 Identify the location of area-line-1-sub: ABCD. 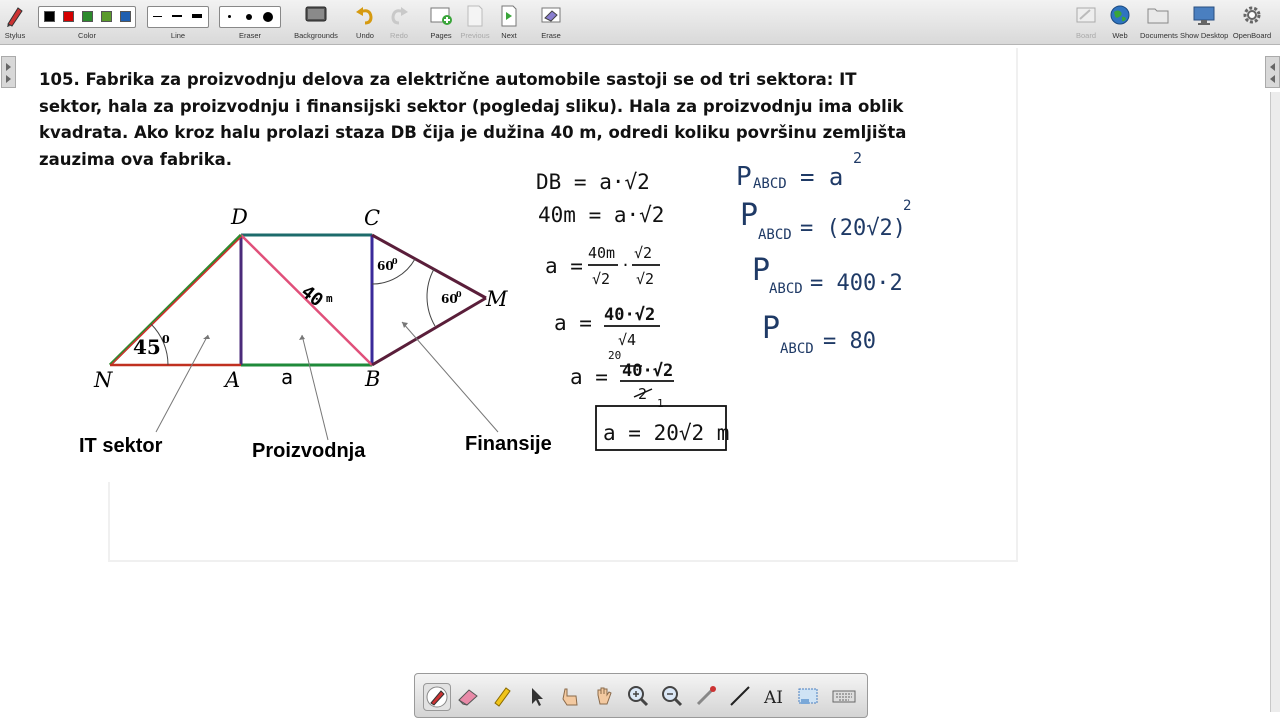
(770, 184).